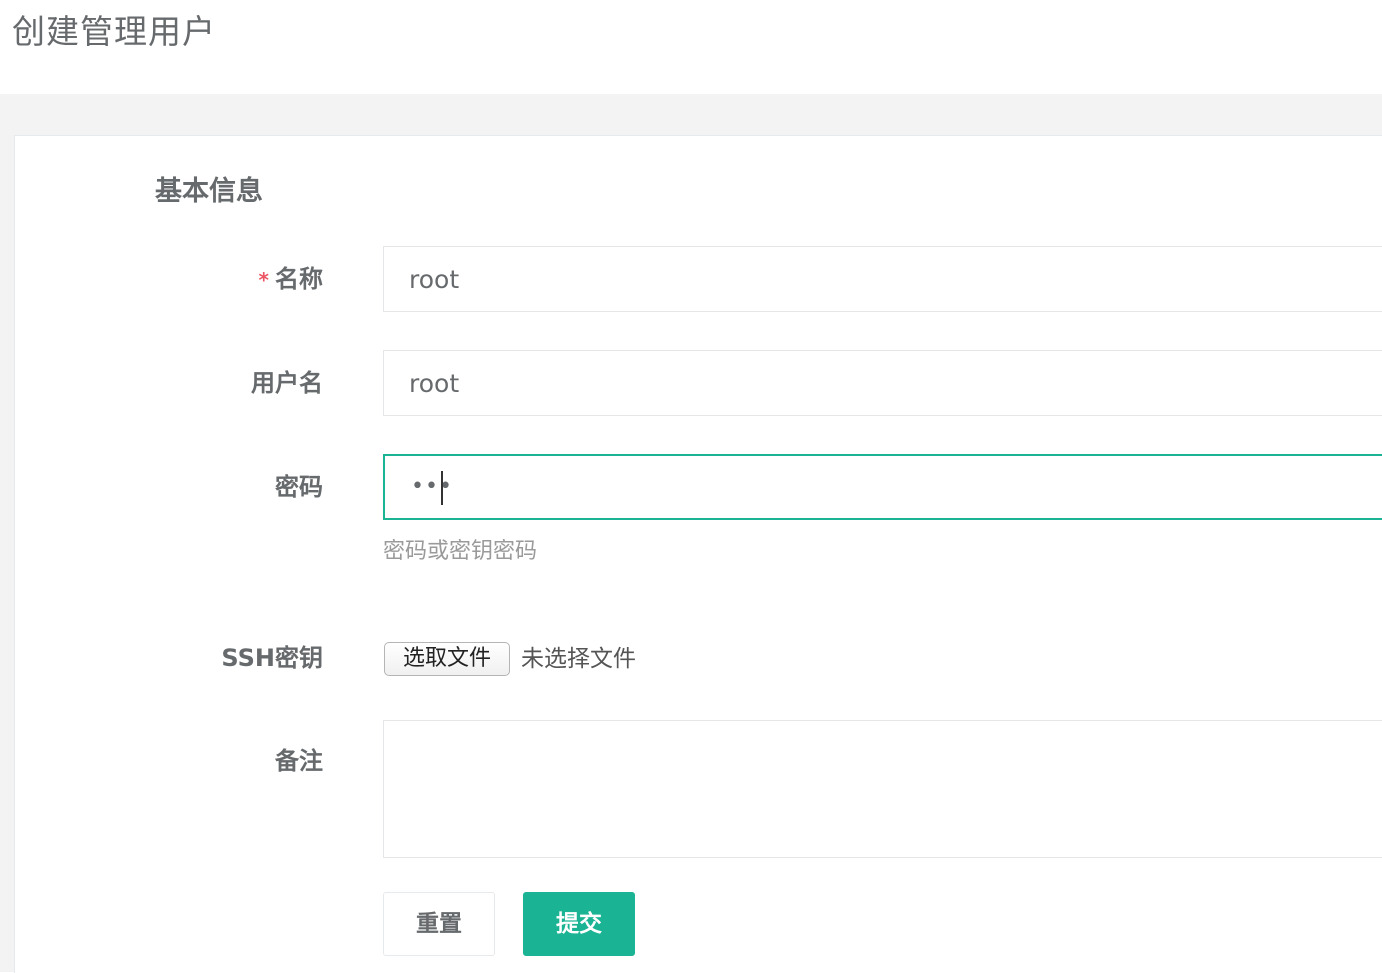 The height and width of the screenshot is (973, 1382). Describe the element at coordinates (263, 280) in the screenshot. I see `required-mark: *` at that location.